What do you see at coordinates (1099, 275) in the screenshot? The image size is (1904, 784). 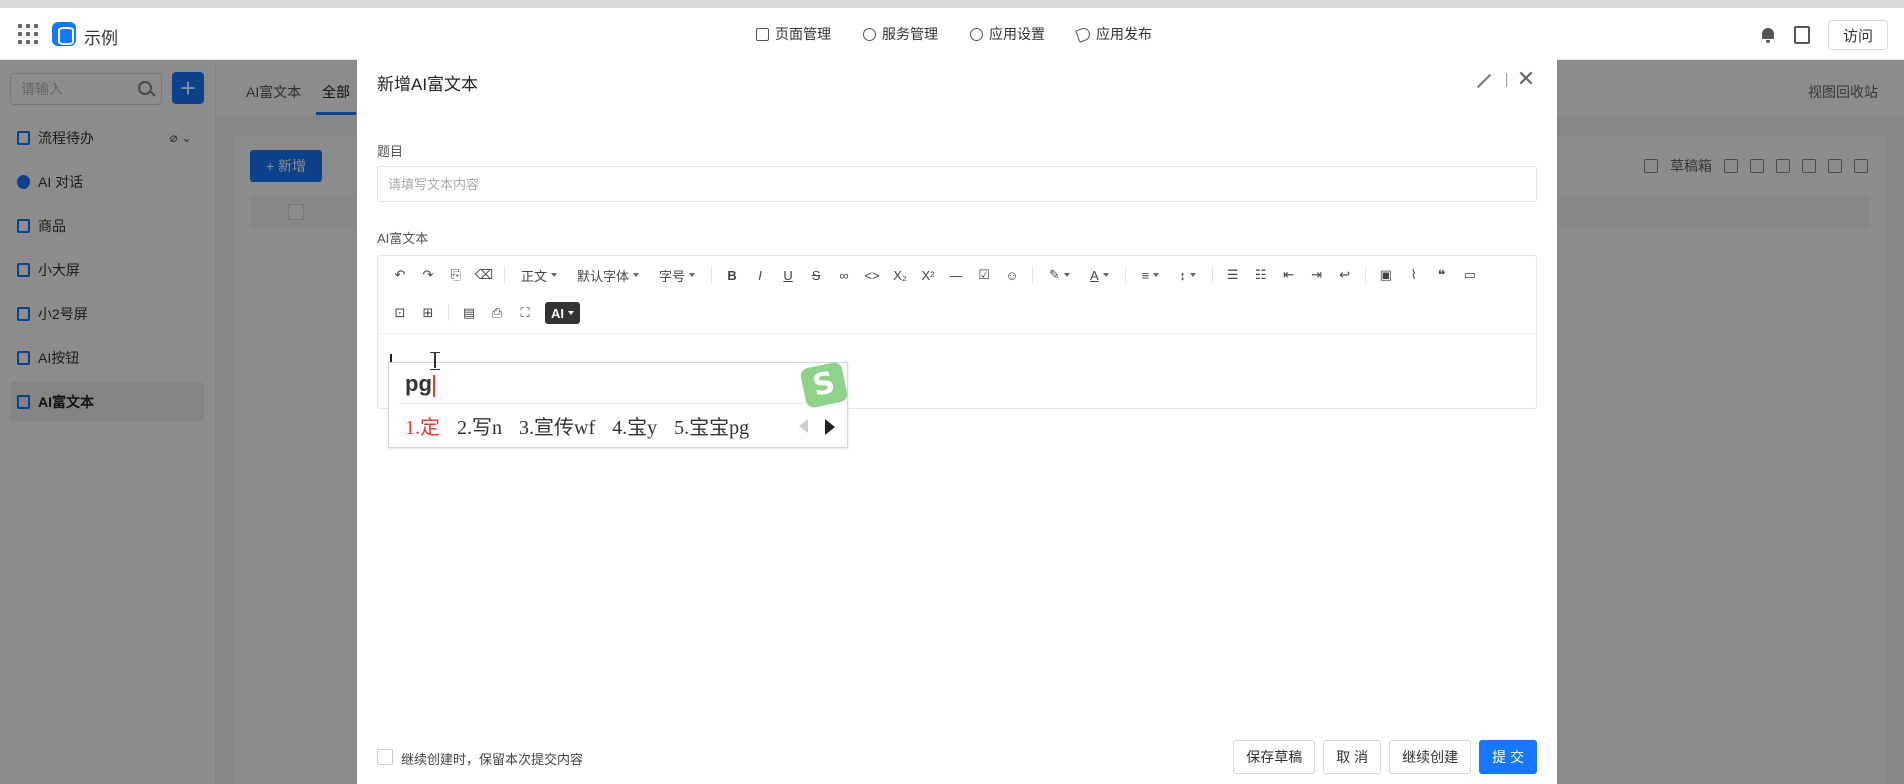 I see `font-color-icon: A` at bounding box center [1099, 275].